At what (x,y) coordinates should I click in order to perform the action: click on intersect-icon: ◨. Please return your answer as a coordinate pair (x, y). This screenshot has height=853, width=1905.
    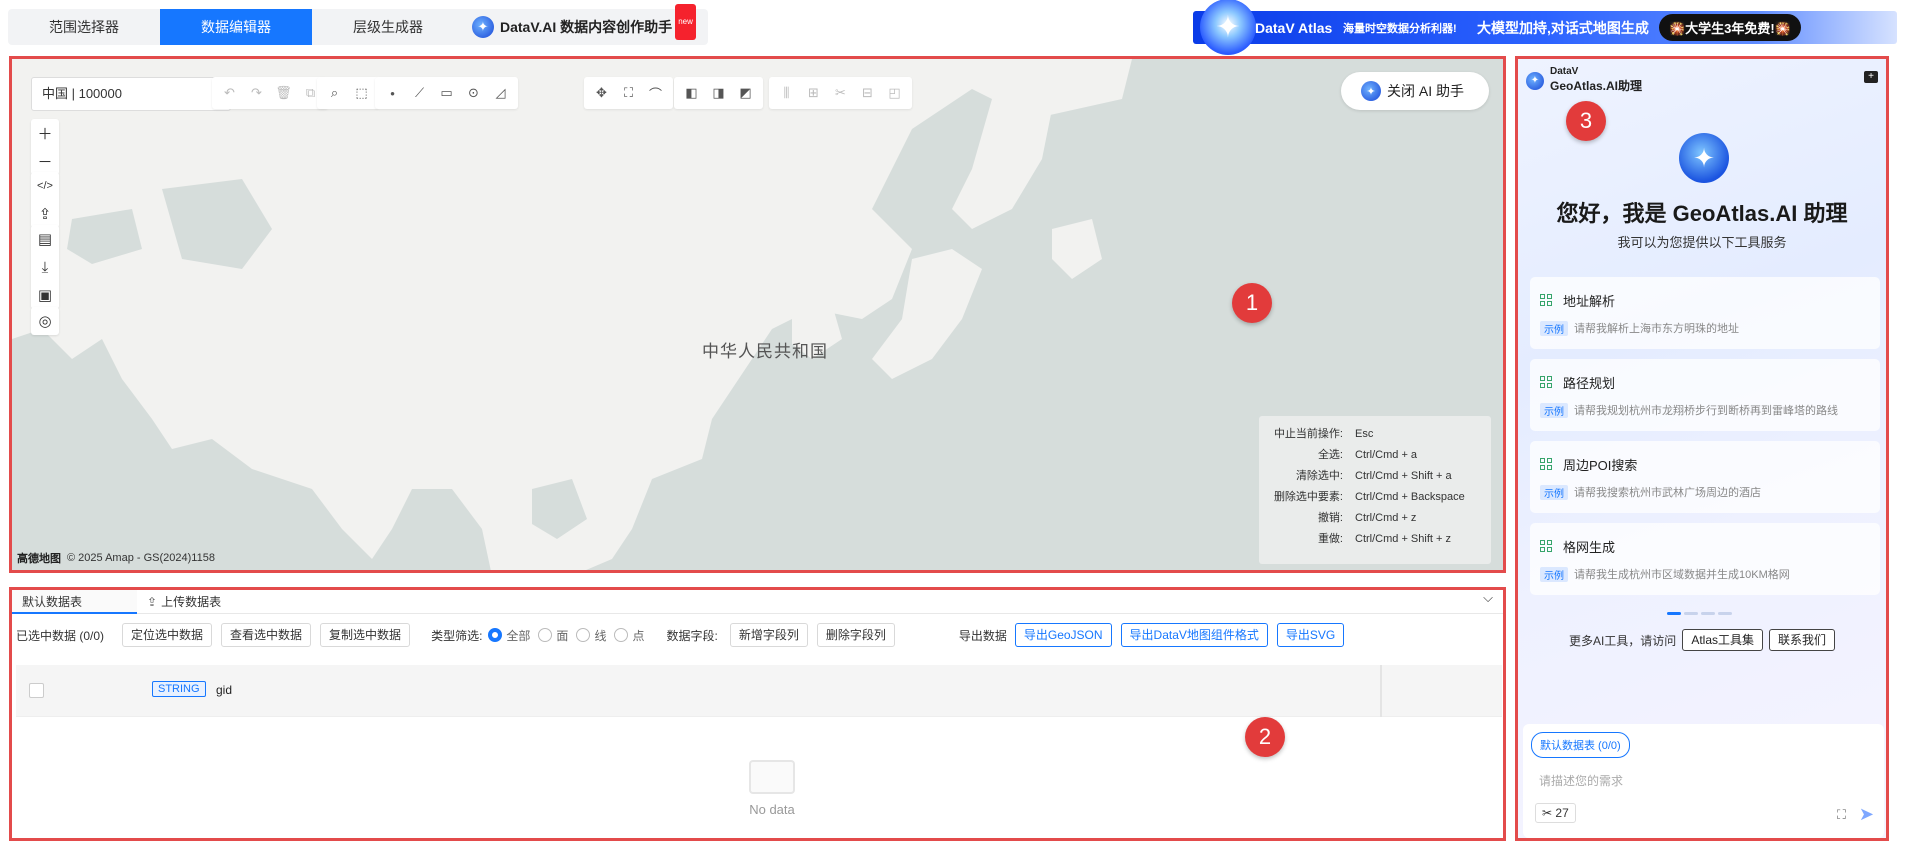
    Looking at the image, I should click on (718, 93).